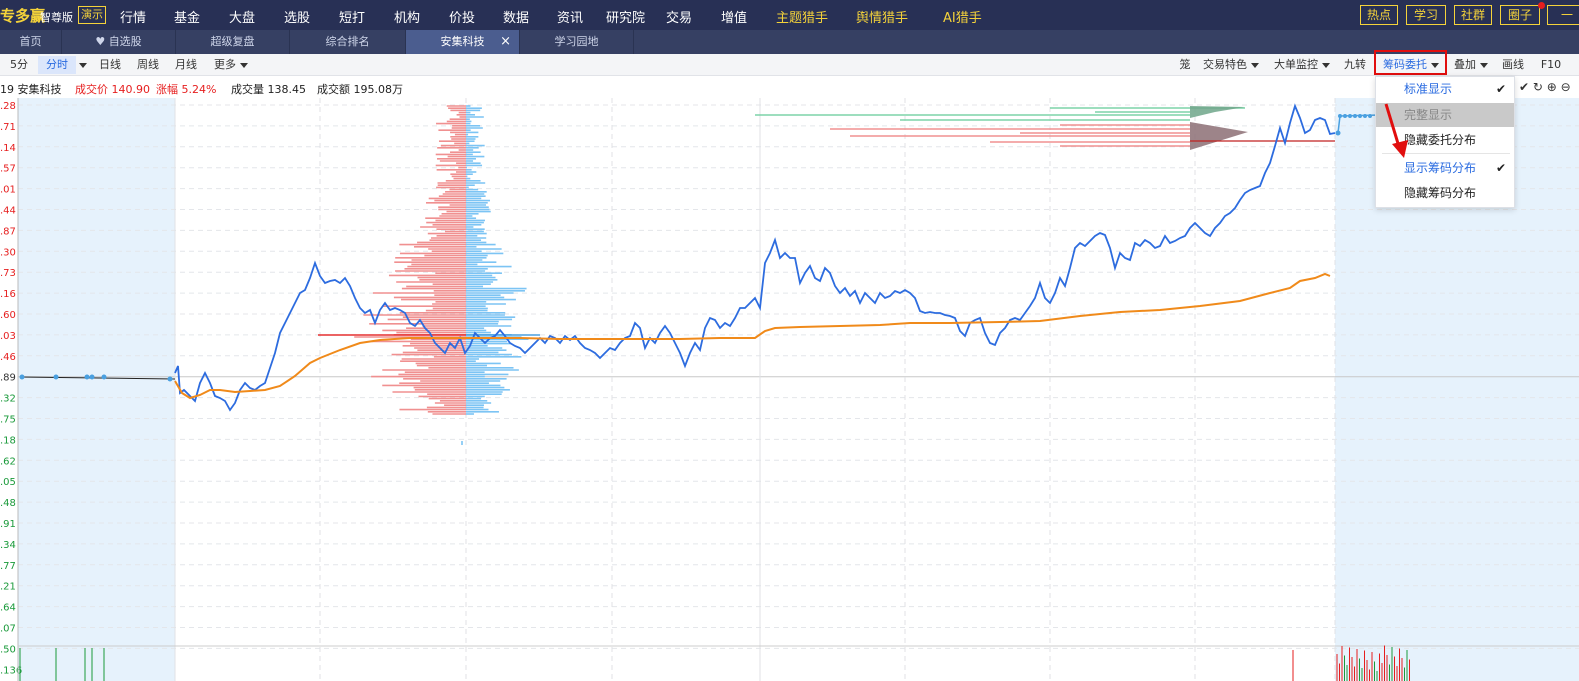  I want to click on menu-standard-display: 标准显示 ✔, so click(1445, 89).